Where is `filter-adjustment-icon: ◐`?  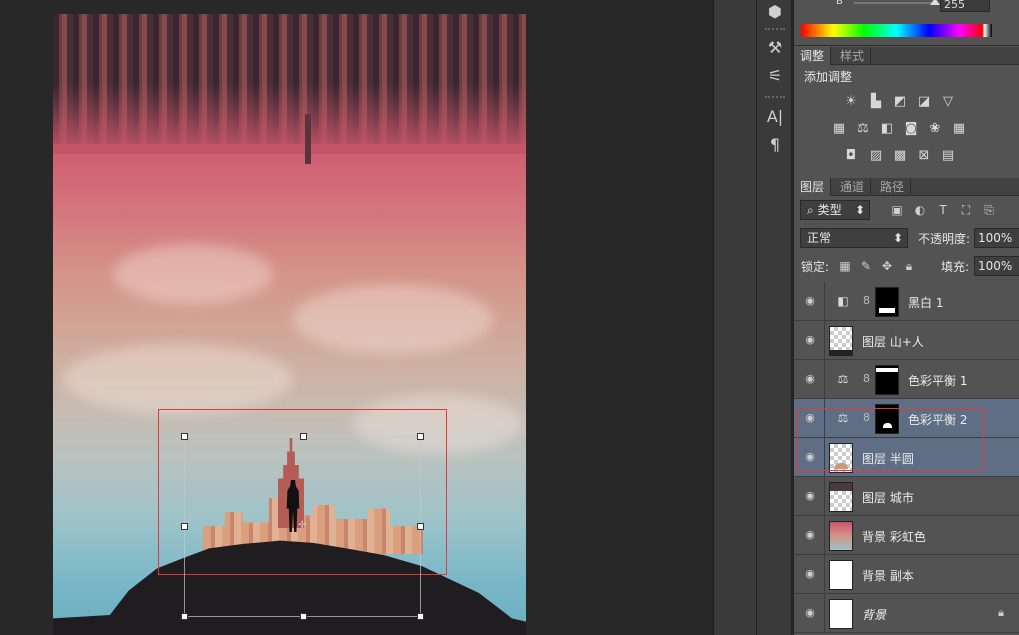
filter-adjustment-icon: ◐ is located at coordinates (920, 210).